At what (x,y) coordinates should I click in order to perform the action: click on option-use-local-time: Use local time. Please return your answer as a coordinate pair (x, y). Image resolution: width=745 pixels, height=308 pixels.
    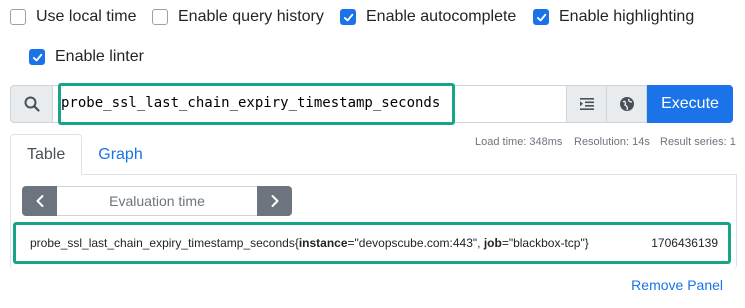
    Looking at the image, I should click on (73, 17).